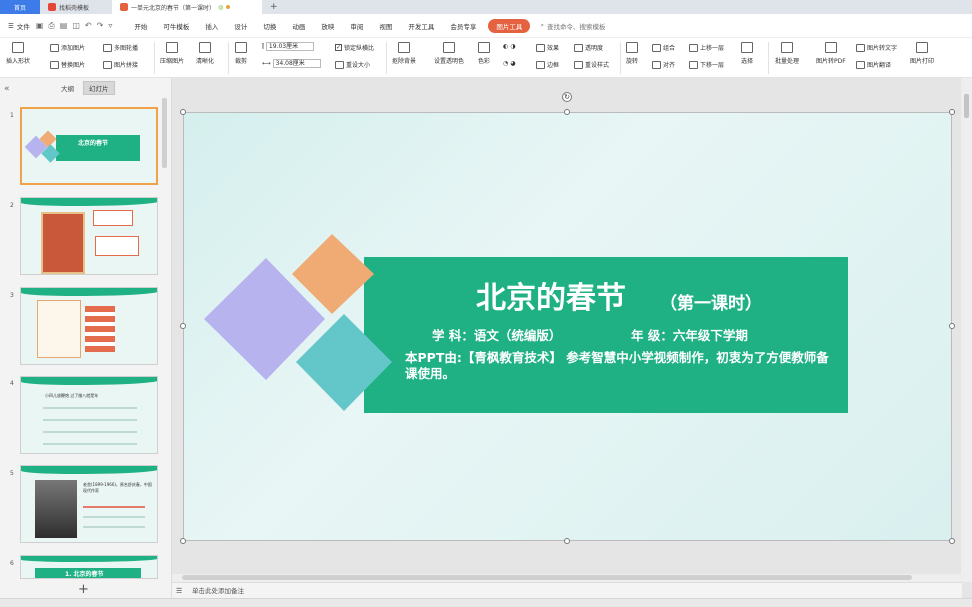 The height and width of the screenshot is (607, 972). What do you see at coordinates (241, 53) in the screenshot?
I see `crop-button: 裁剪` at bounding box center [241, 53].